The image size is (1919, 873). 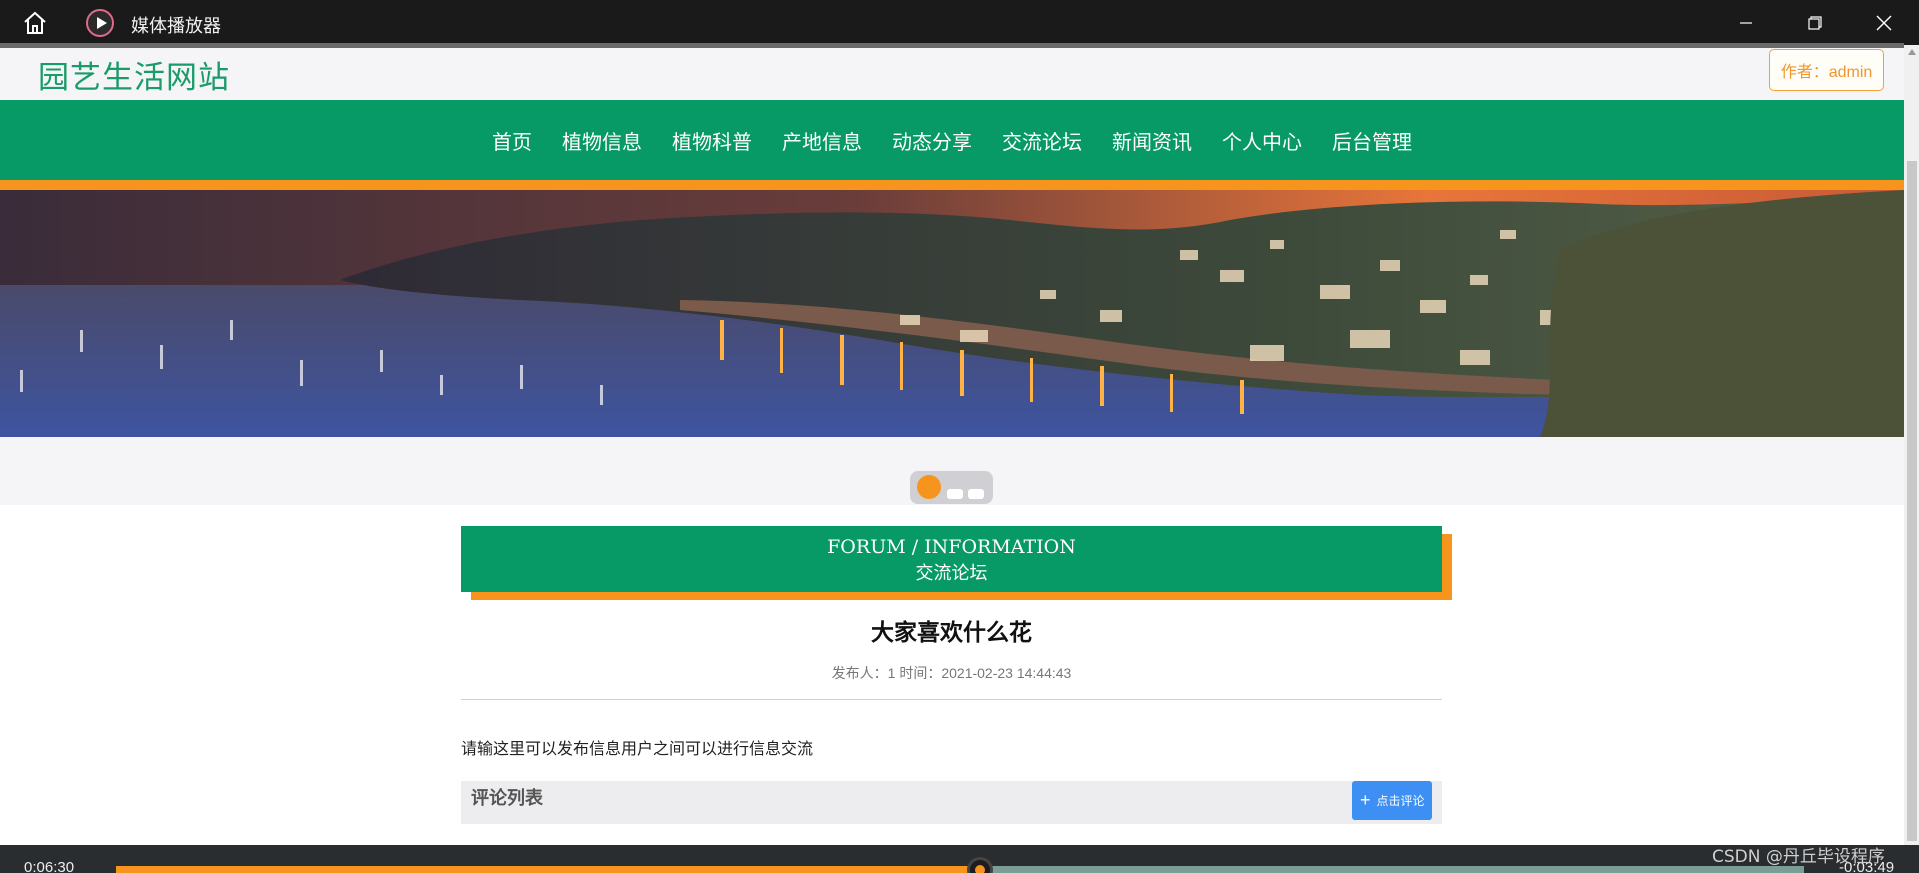 What do you see at coordinates (1365, 800) in the screenshot?
I see `plus-icon: +` at bounding box center [1365, 800].